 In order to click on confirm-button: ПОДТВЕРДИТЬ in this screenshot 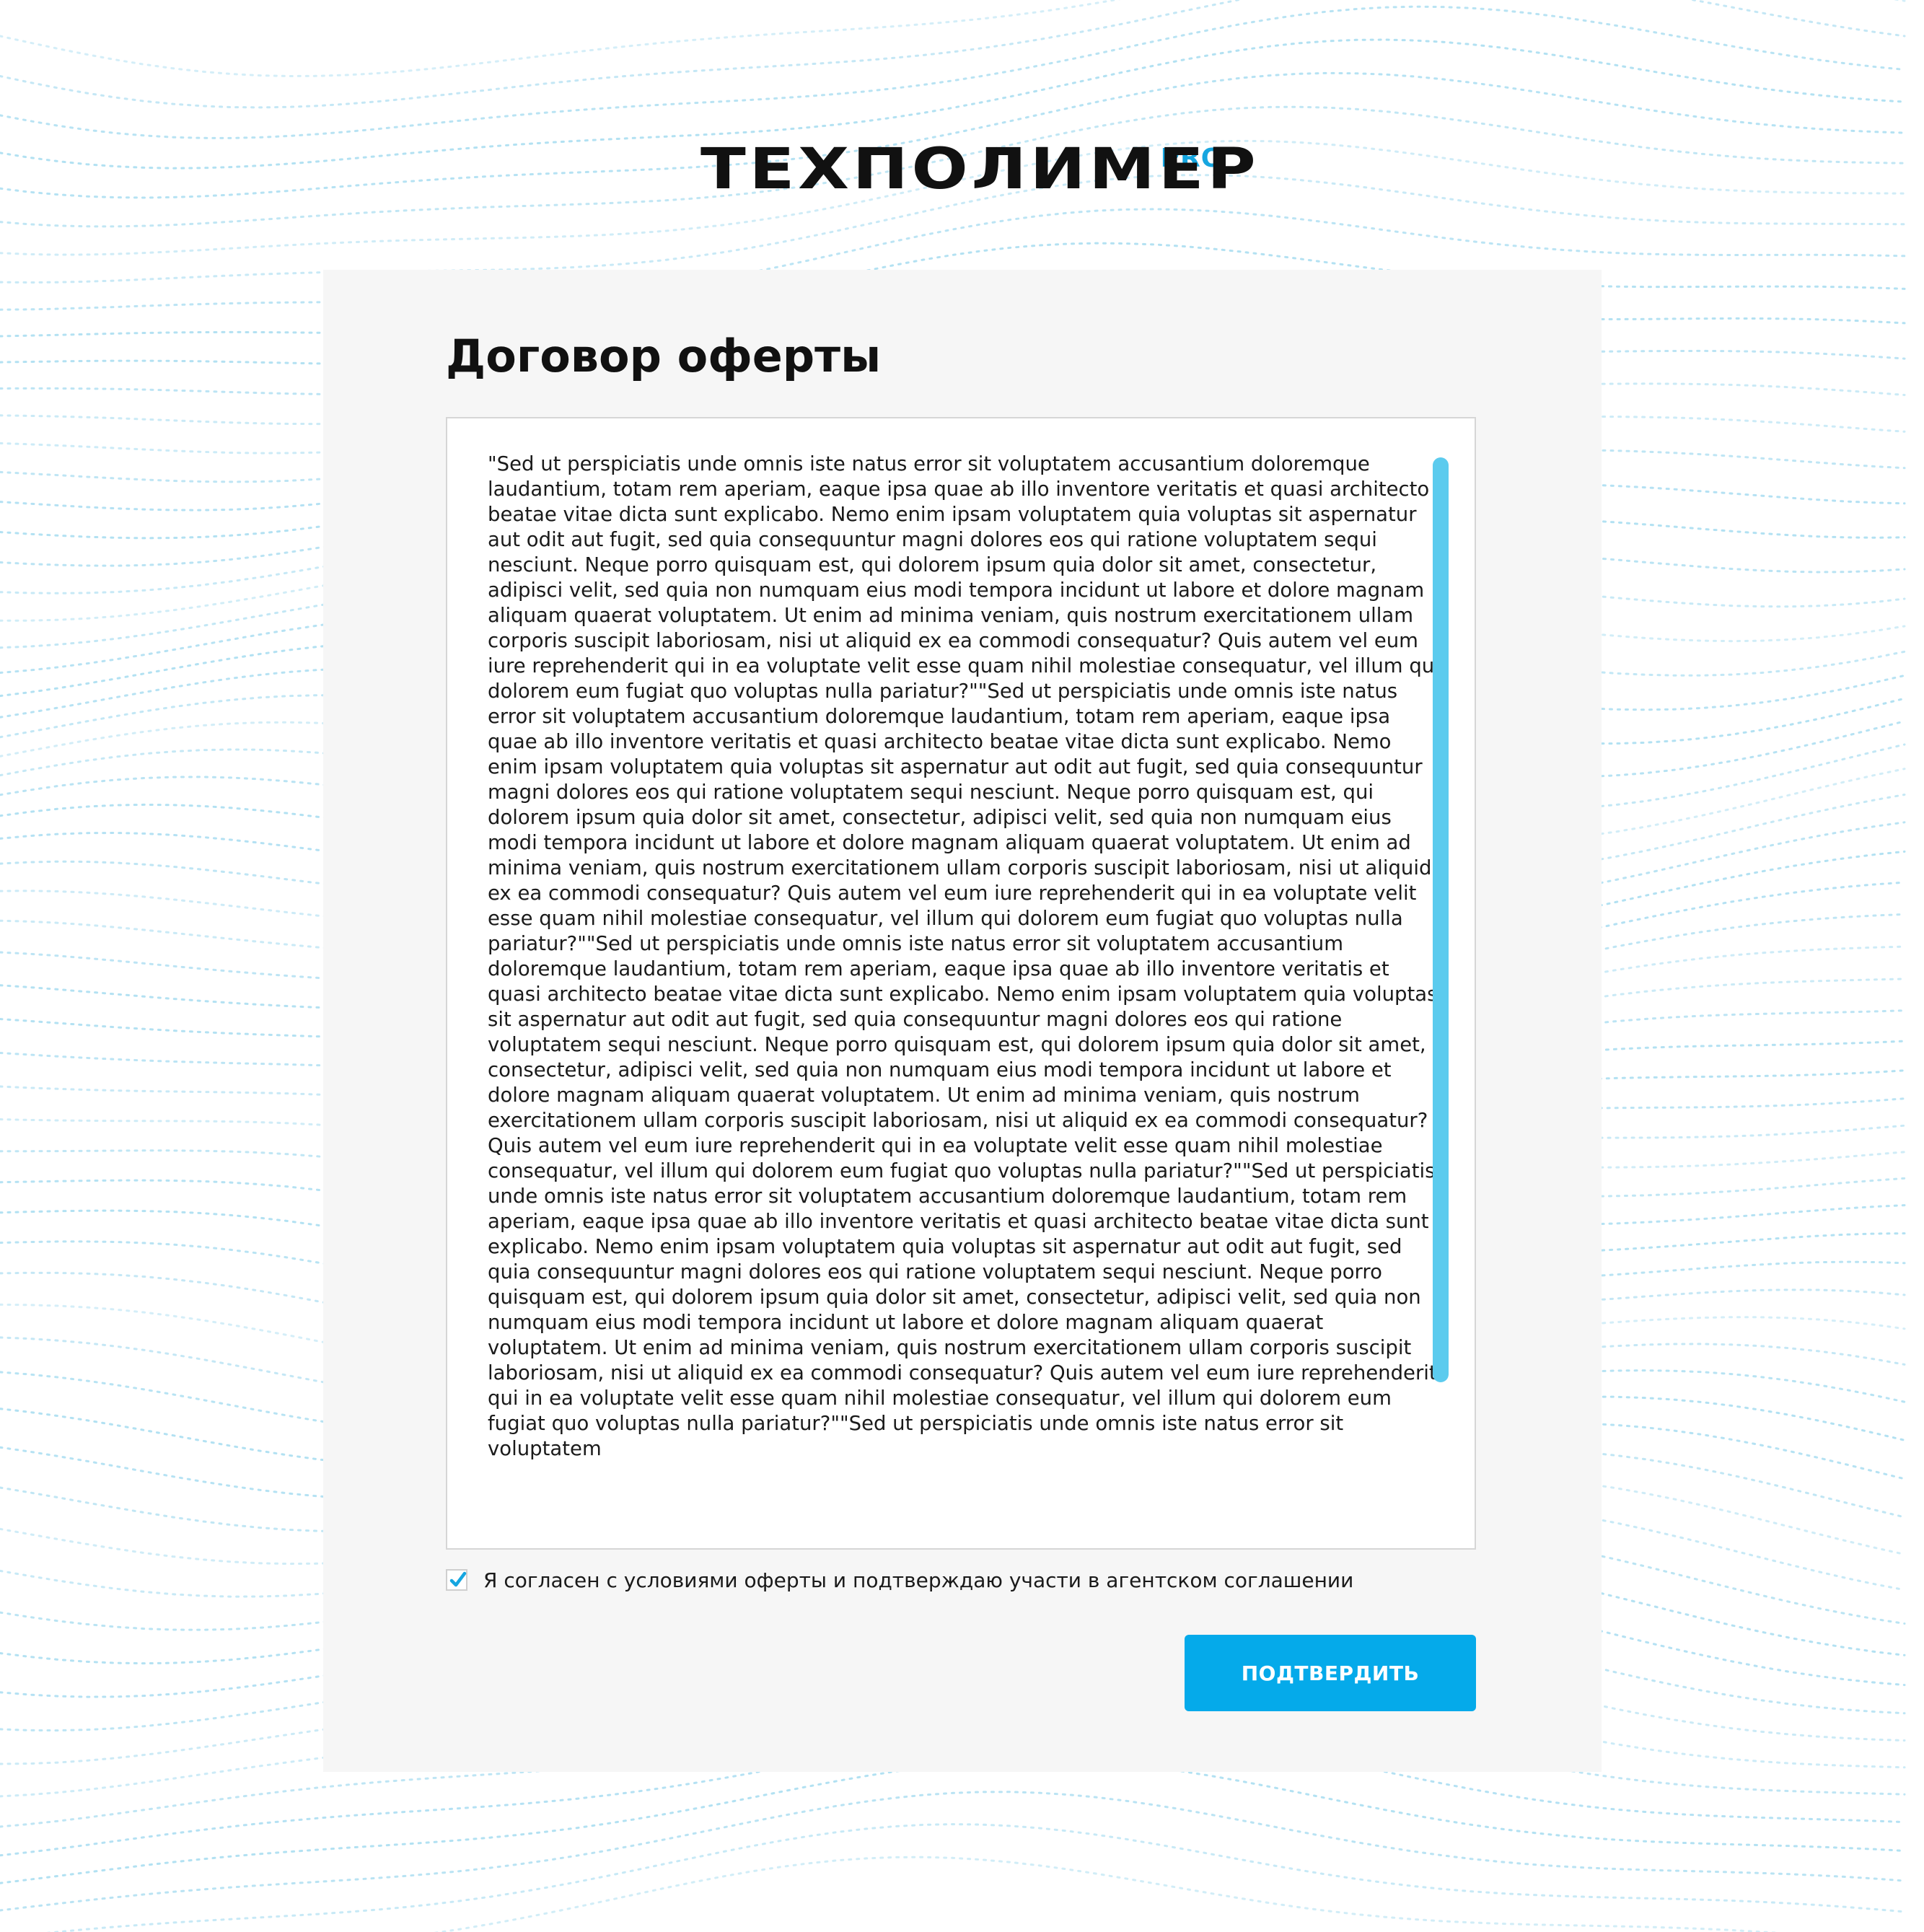, I will do `click(1330, 1673)`.